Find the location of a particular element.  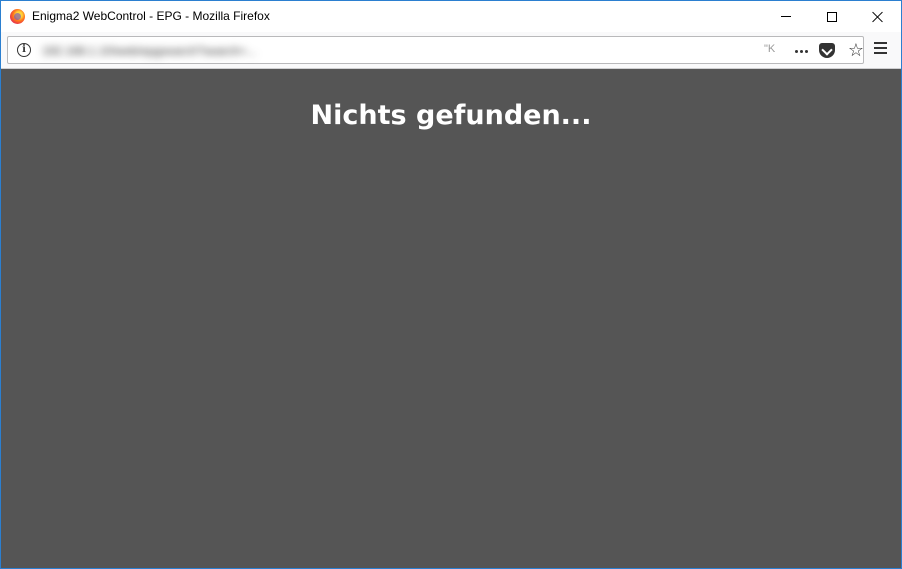

close-icon is located at coordinates (878, 17).